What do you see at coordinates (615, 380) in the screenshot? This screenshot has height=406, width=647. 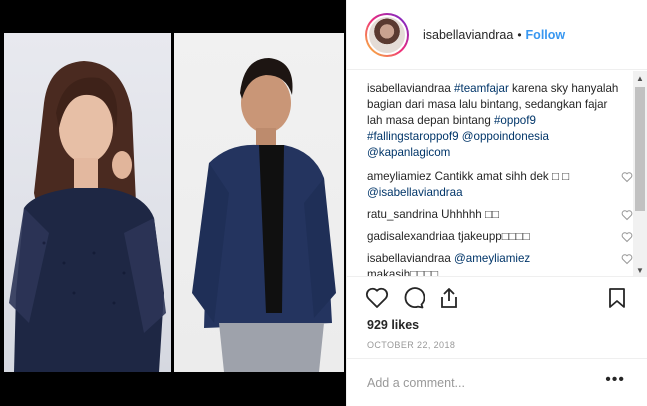 I see `more-options-icon: •••` at bounding box center [615, 380].